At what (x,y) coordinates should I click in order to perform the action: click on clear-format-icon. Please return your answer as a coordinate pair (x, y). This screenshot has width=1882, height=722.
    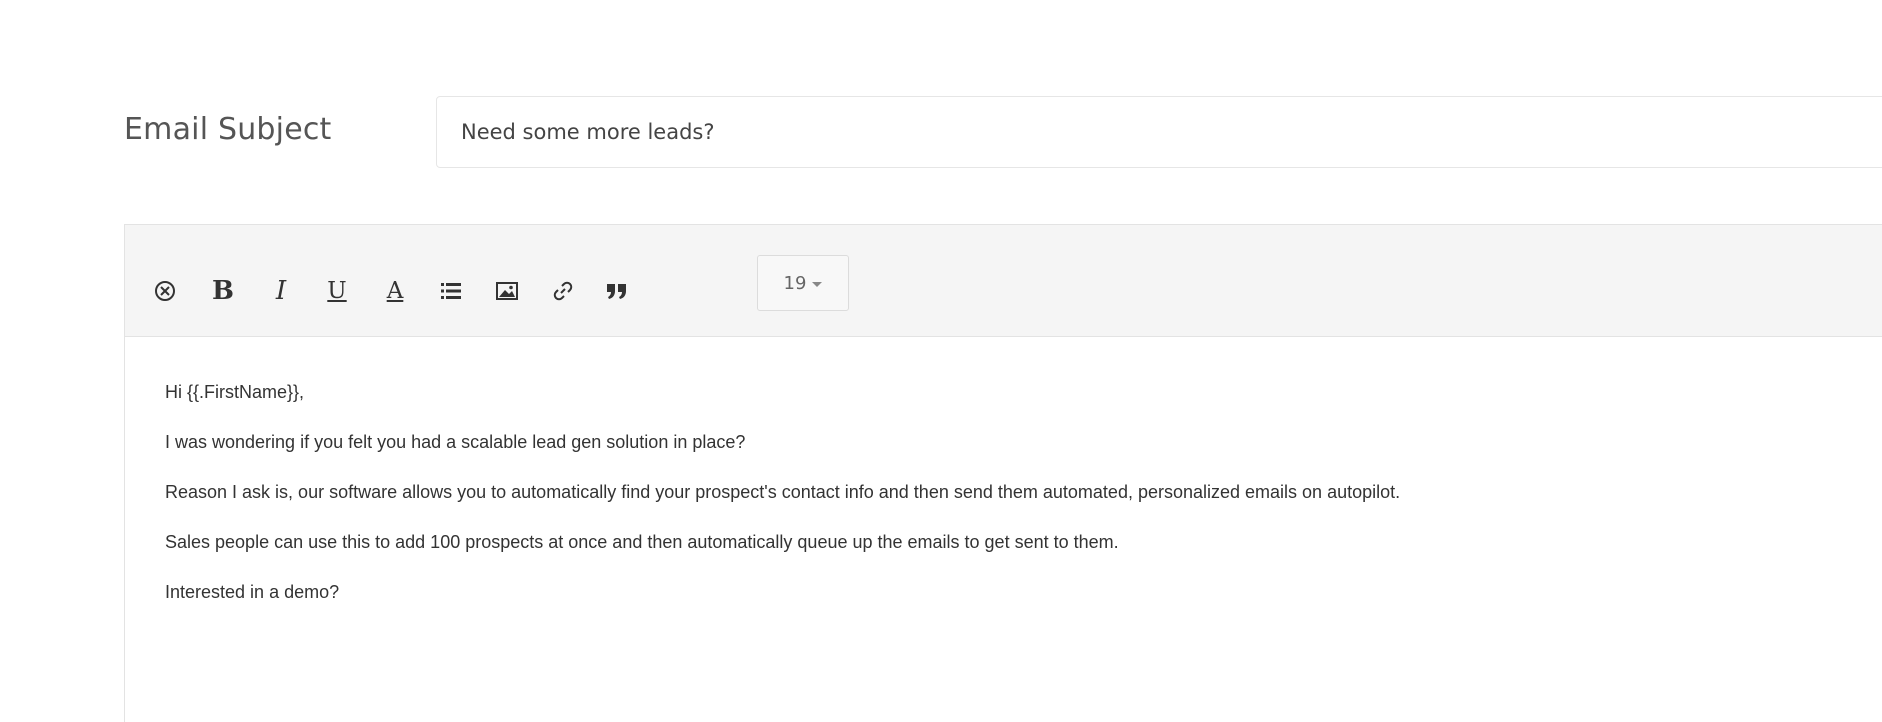
    Looking at the image, I should click on (165, 291).